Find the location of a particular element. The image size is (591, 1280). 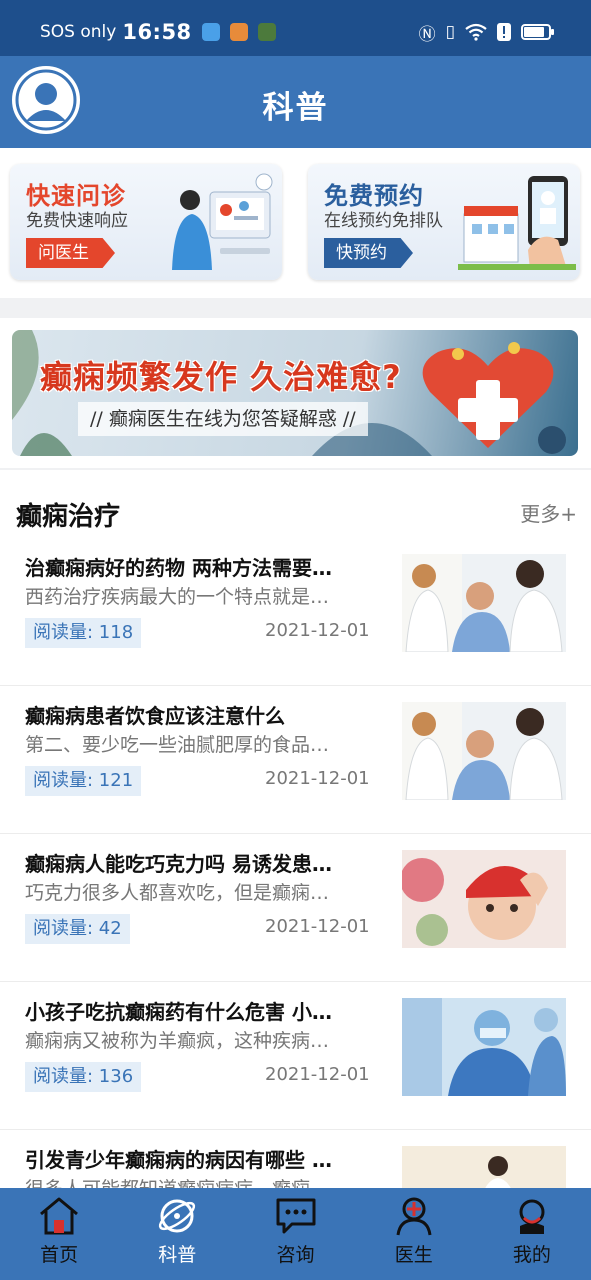

child-image-icon is located at coordinates (484, 899).